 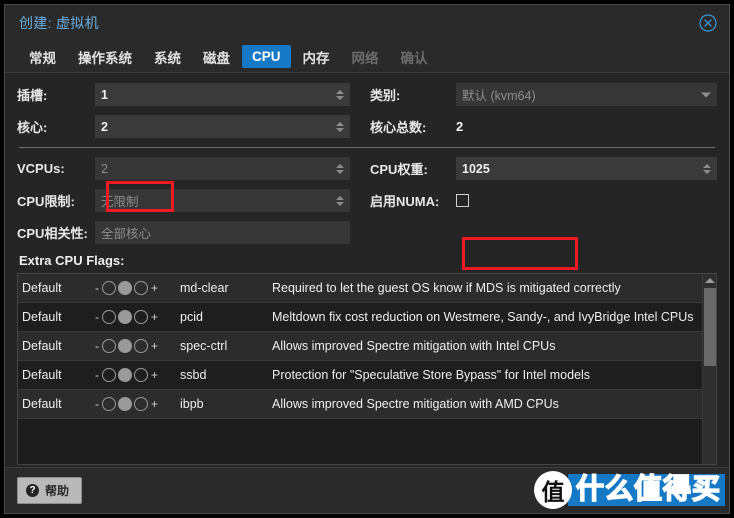 I want to click on scroll-up-icon, so click(x=709, y=280).